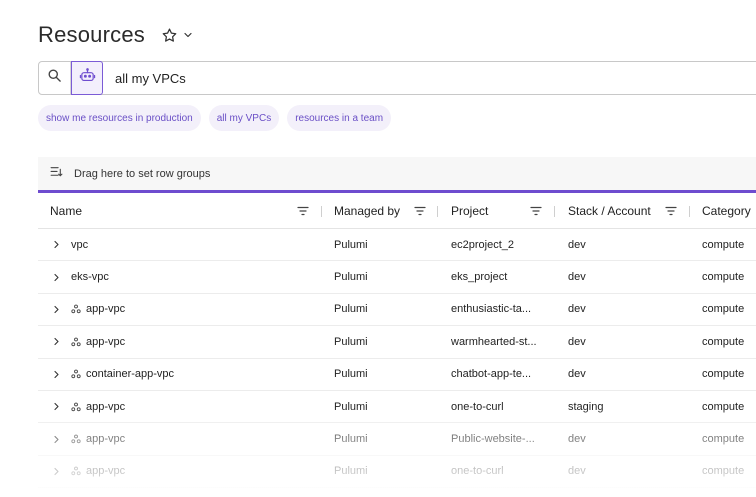 This screenshot has width=756, height=497. I want to click on search-input, so click(415, 78).